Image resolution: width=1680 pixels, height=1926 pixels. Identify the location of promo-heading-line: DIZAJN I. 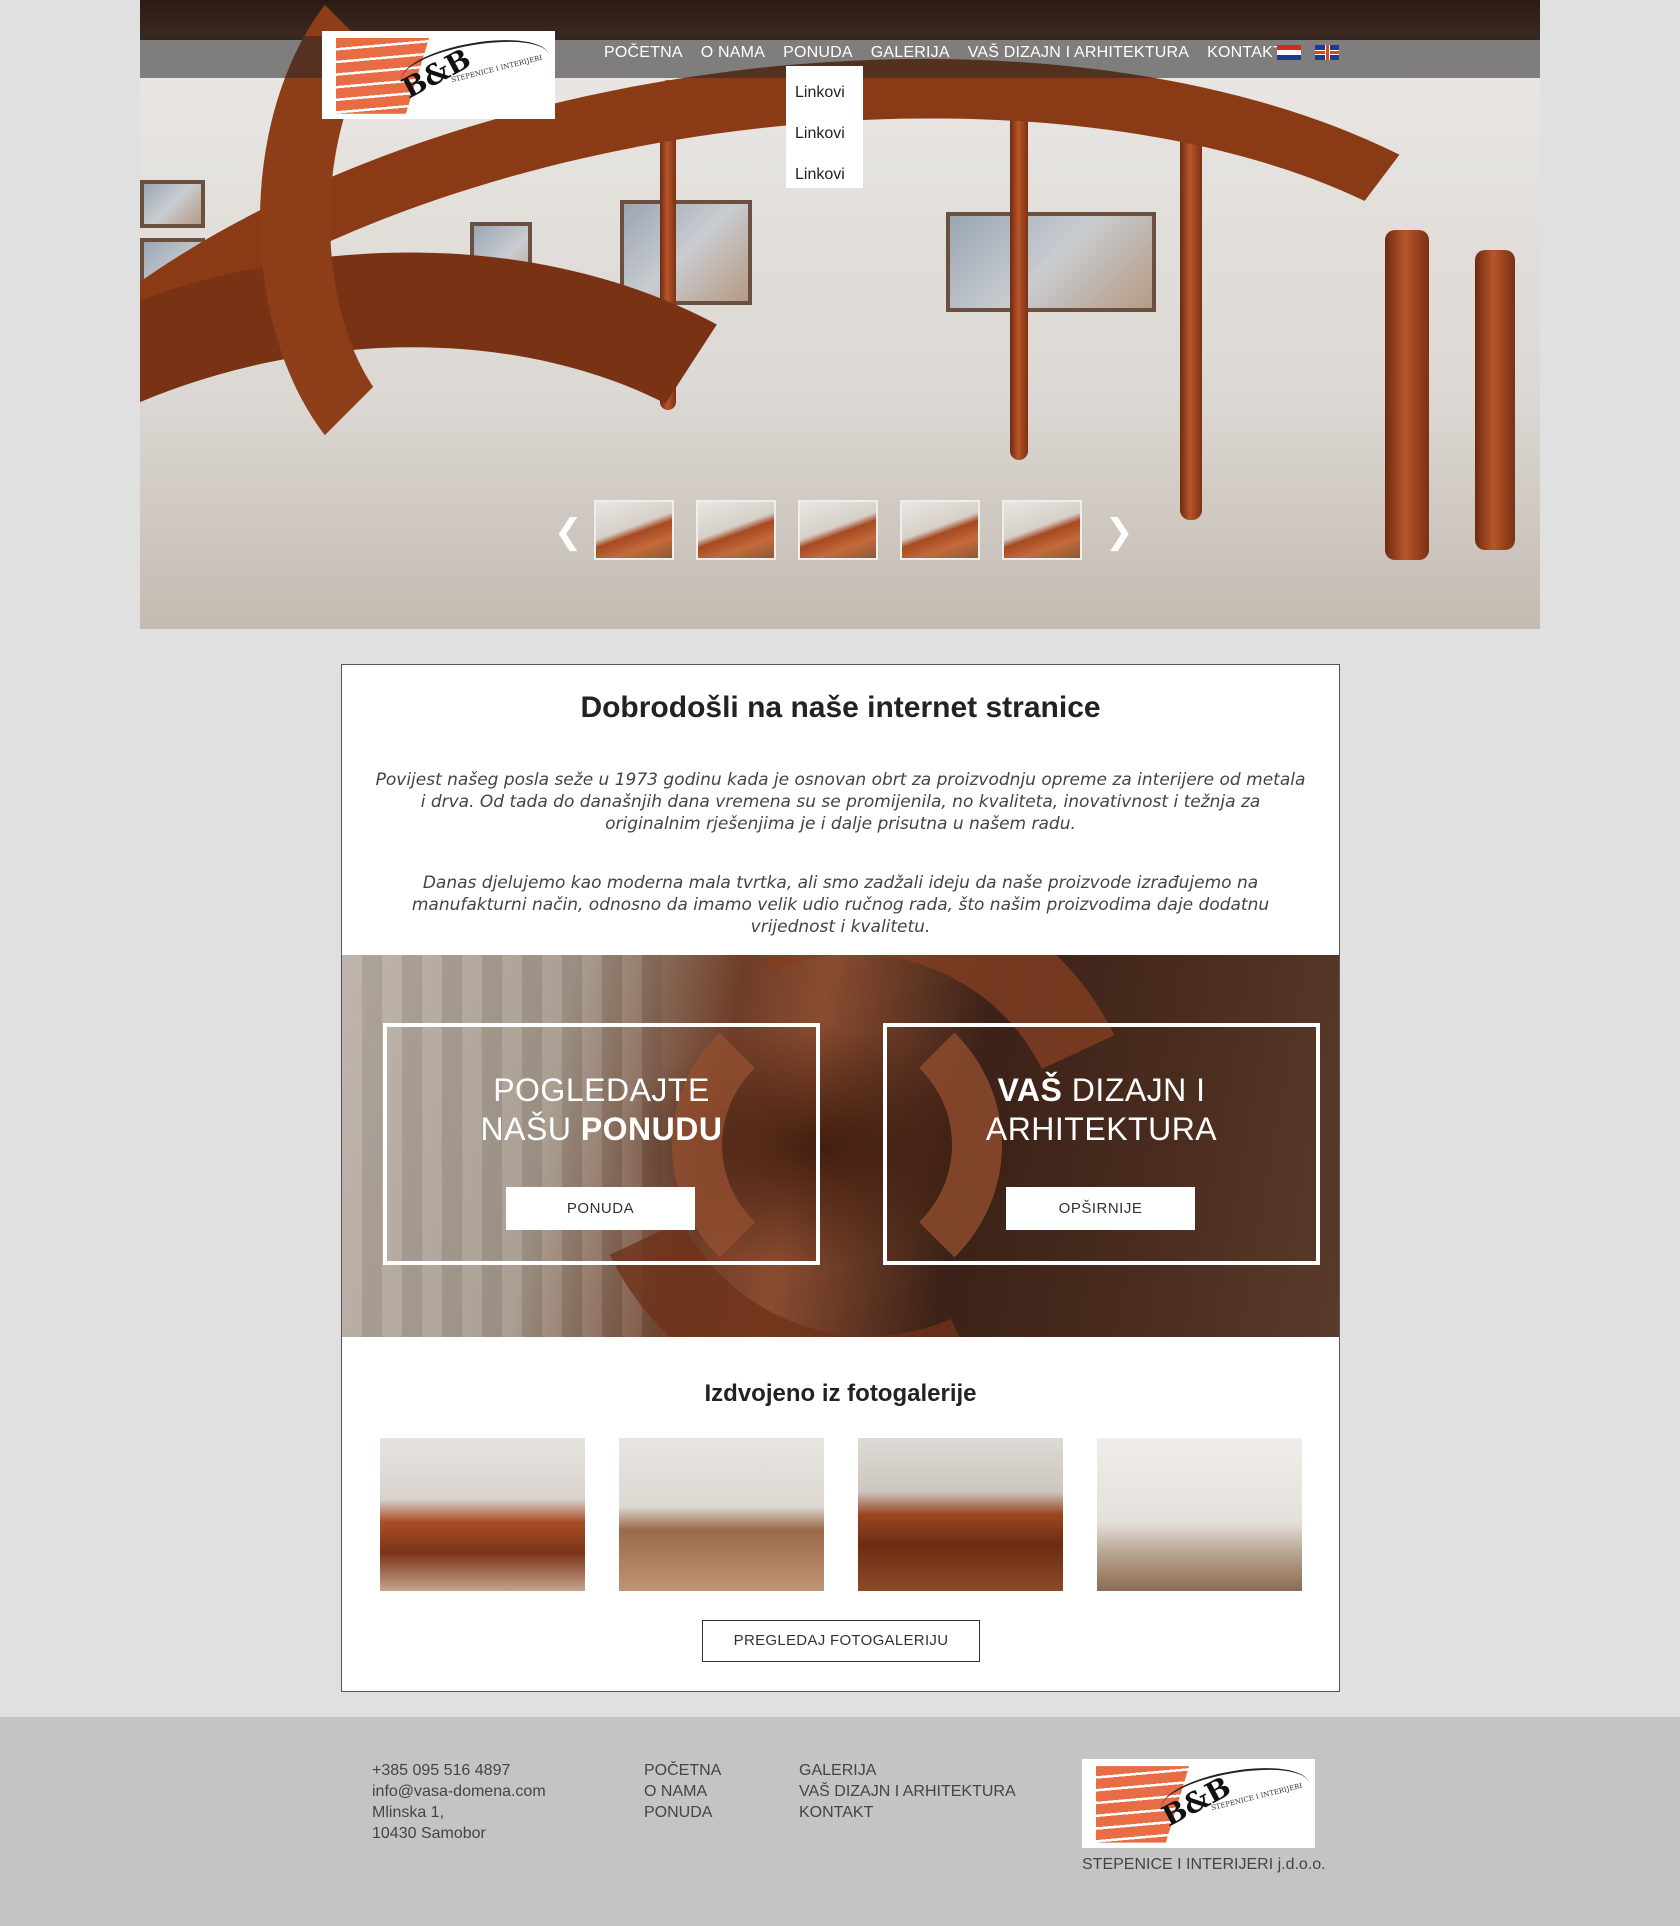
(1134, 1090).